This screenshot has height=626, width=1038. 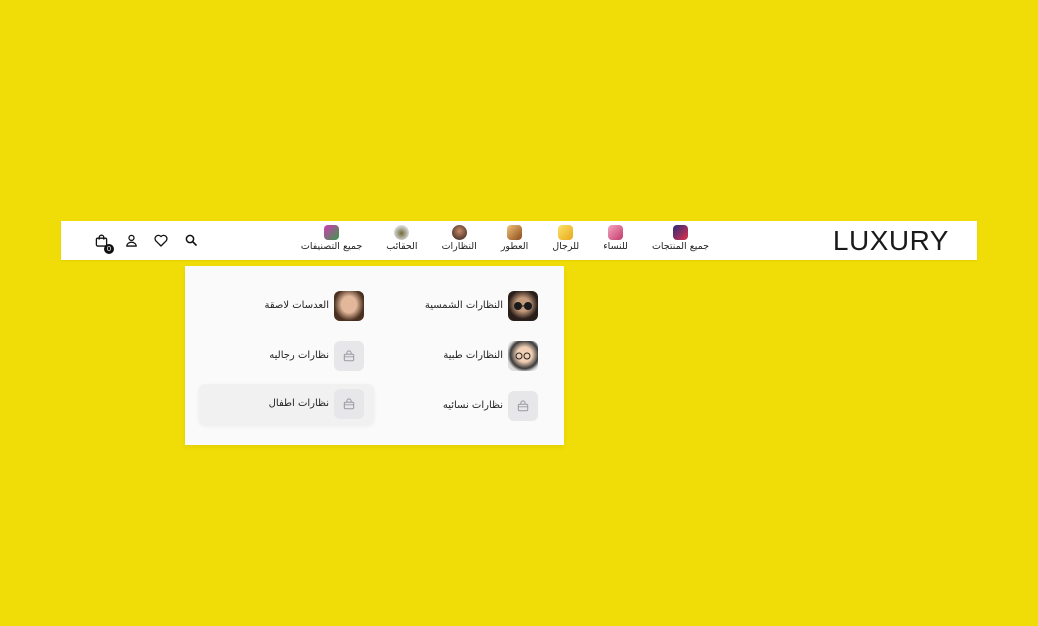 I want to click on glasses-frame-icon, so click(x=523, y=356).